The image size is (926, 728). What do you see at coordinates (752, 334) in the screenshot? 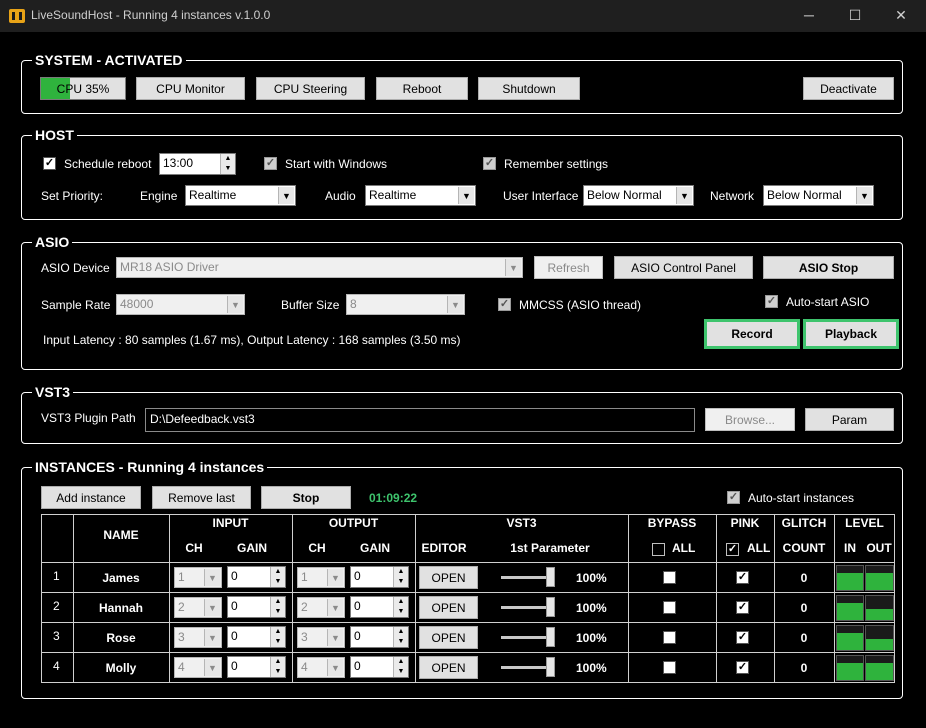
I see `record-button: Record` at bounding box center [752, 334].